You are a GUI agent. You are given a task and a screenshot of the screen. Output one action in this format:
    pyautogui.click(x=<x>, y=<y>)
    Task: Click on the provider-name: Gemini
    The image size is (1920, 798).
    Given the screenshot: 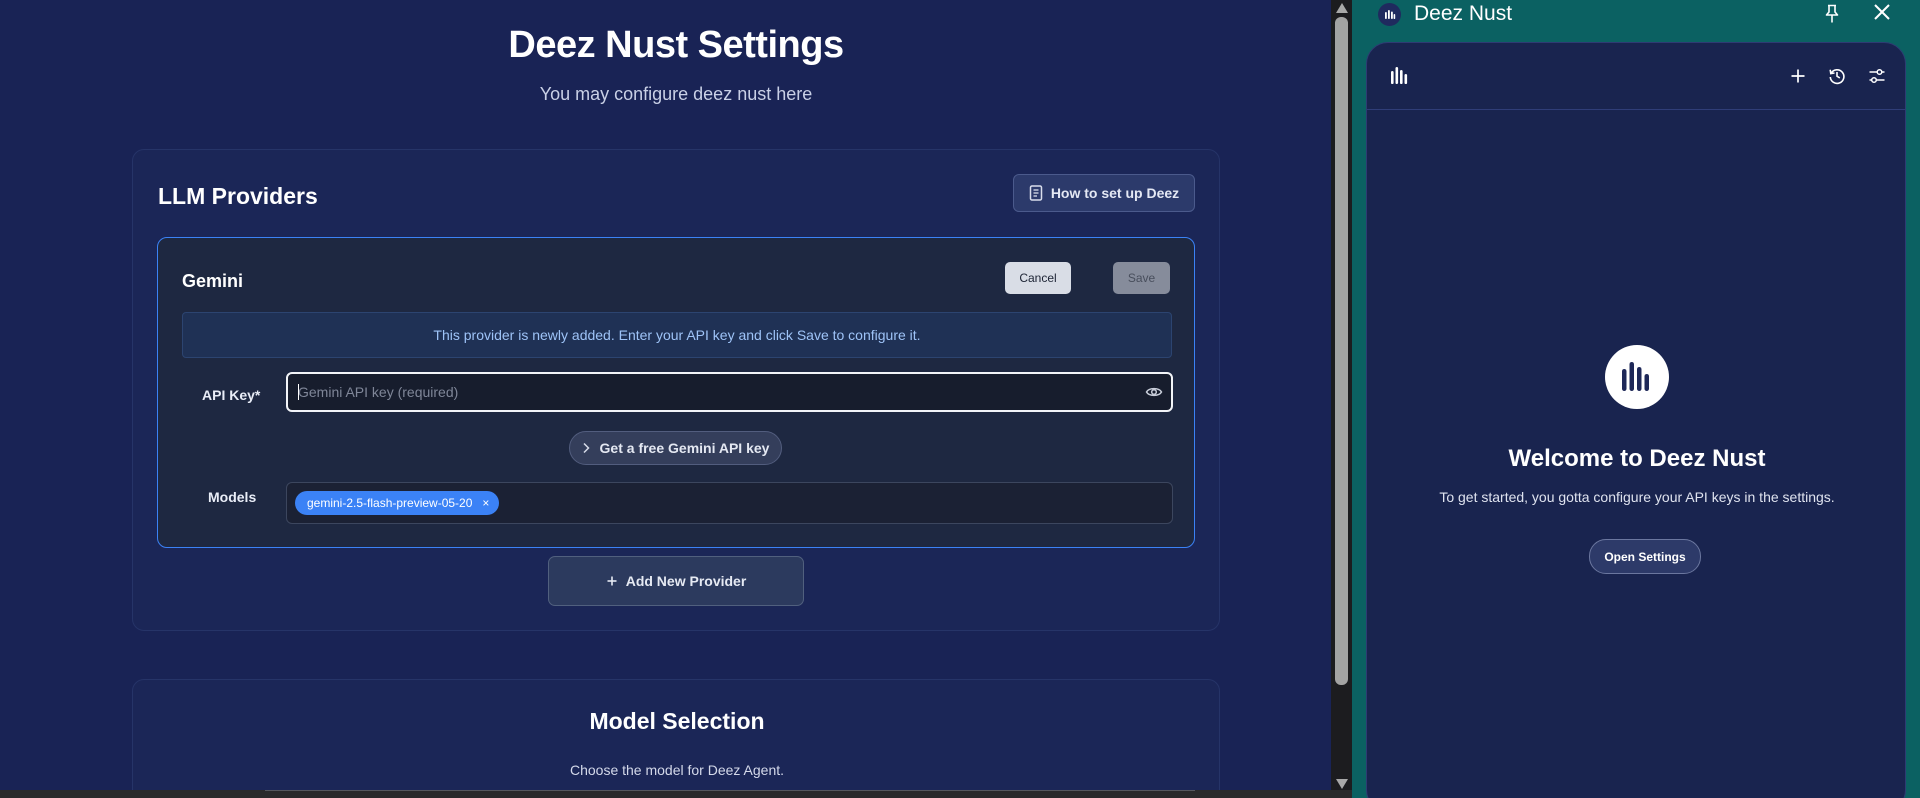 What is the action you would take?
    pyautogui.click(x=213, y=281)
    